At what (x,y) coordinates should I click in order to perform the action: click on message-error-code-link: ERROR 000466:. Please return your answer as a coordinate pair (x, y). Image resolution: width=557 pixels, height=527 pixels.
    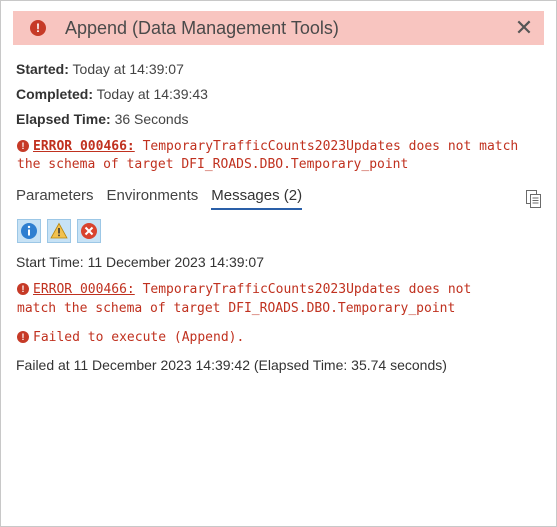
    Looking at the image, I should click on (84, 289).